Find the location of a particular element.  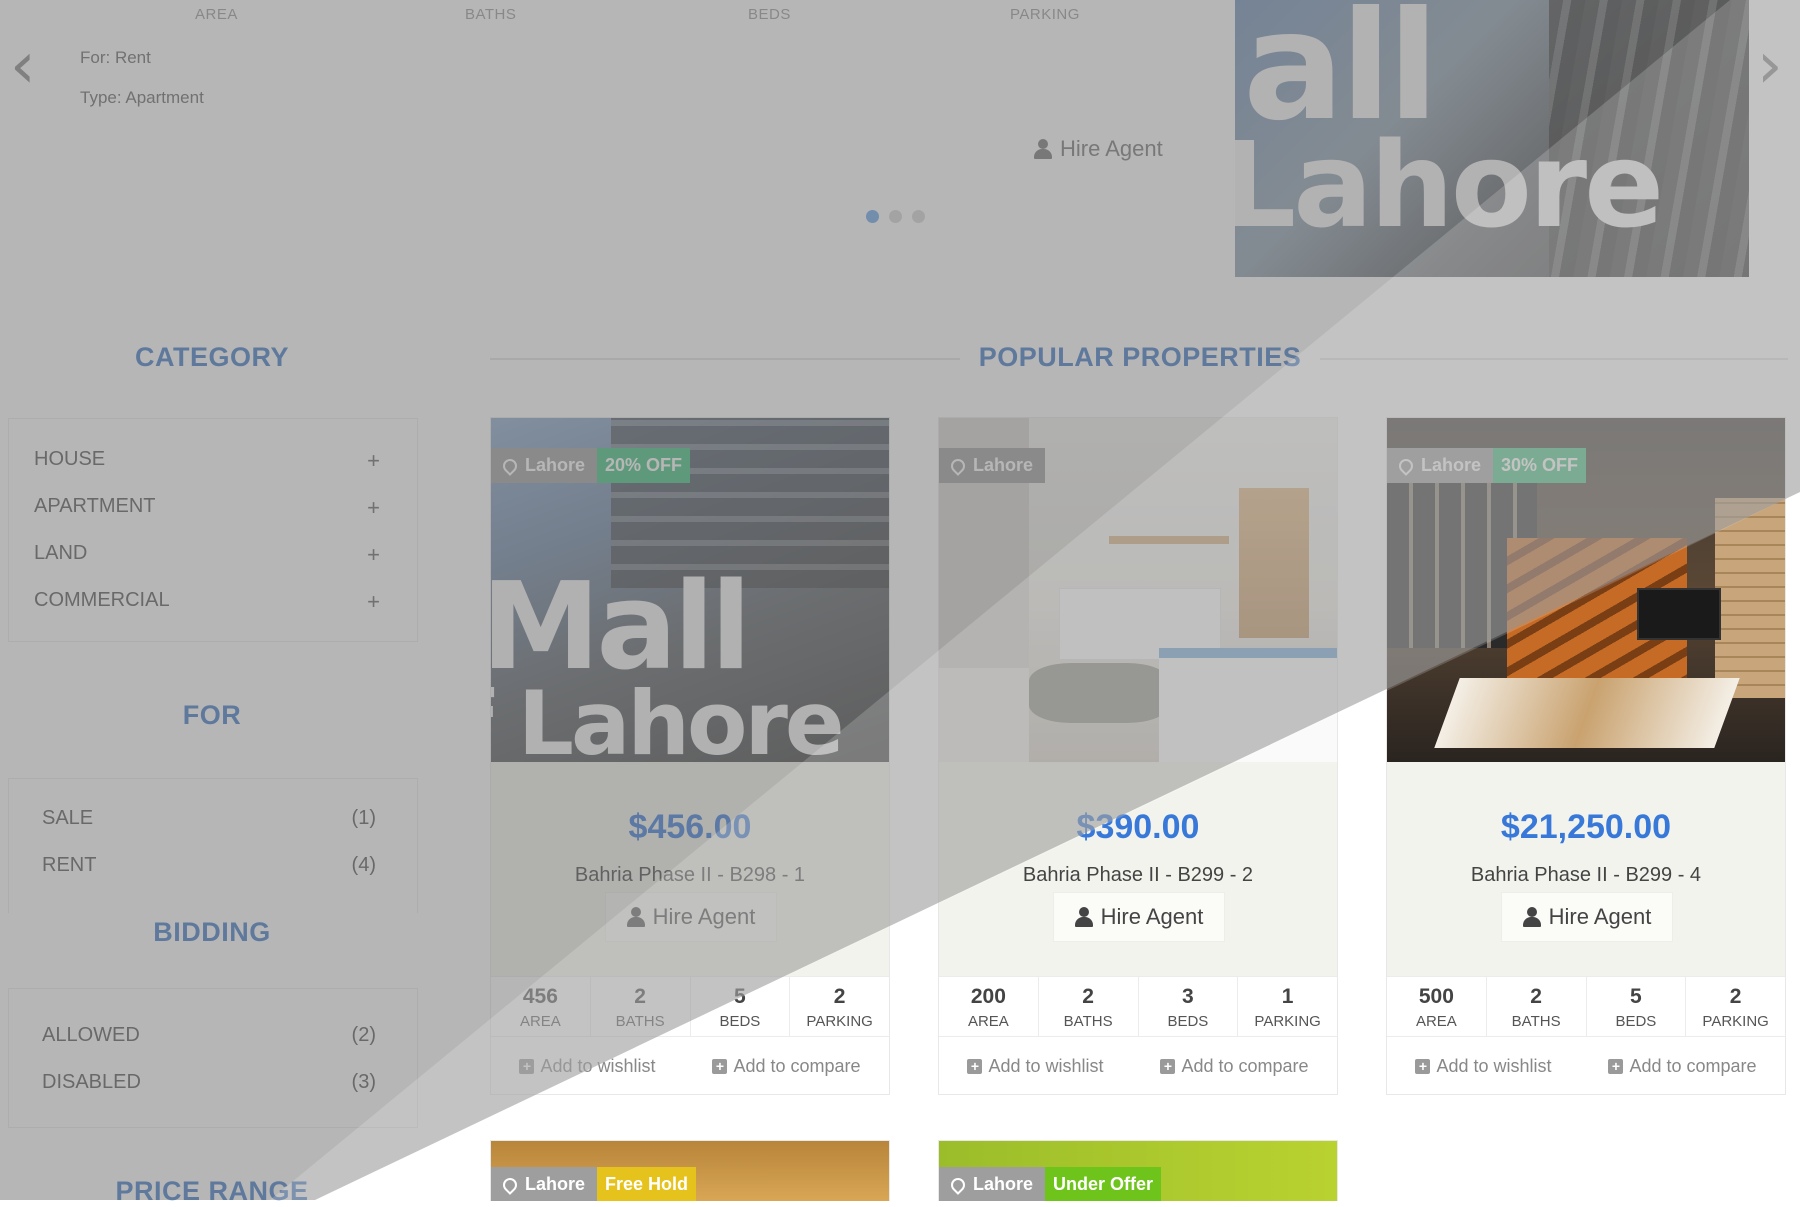

map-marker-icon is located at coordinates (958, 465).